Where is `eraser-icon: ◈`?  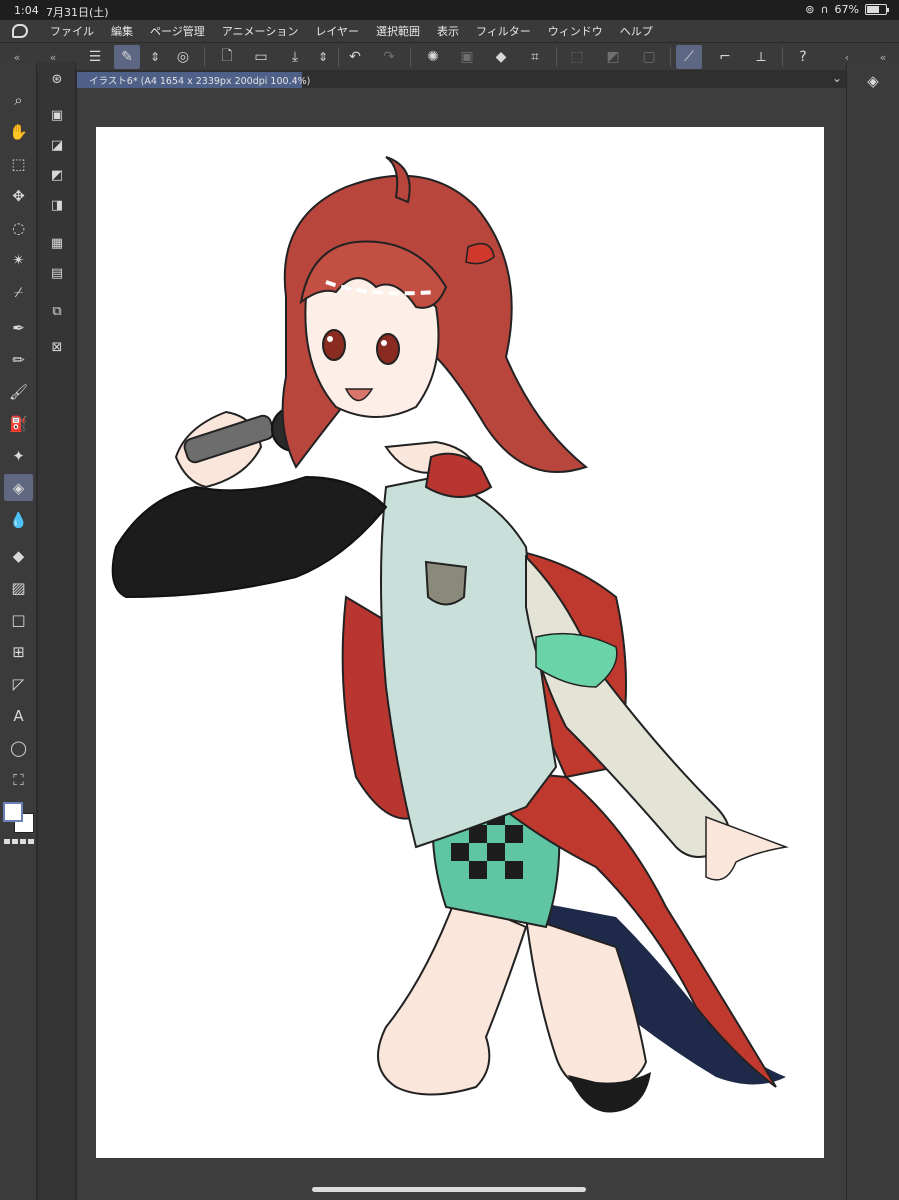 eraser-icon: ◈ is located at coordinates (18, 487).